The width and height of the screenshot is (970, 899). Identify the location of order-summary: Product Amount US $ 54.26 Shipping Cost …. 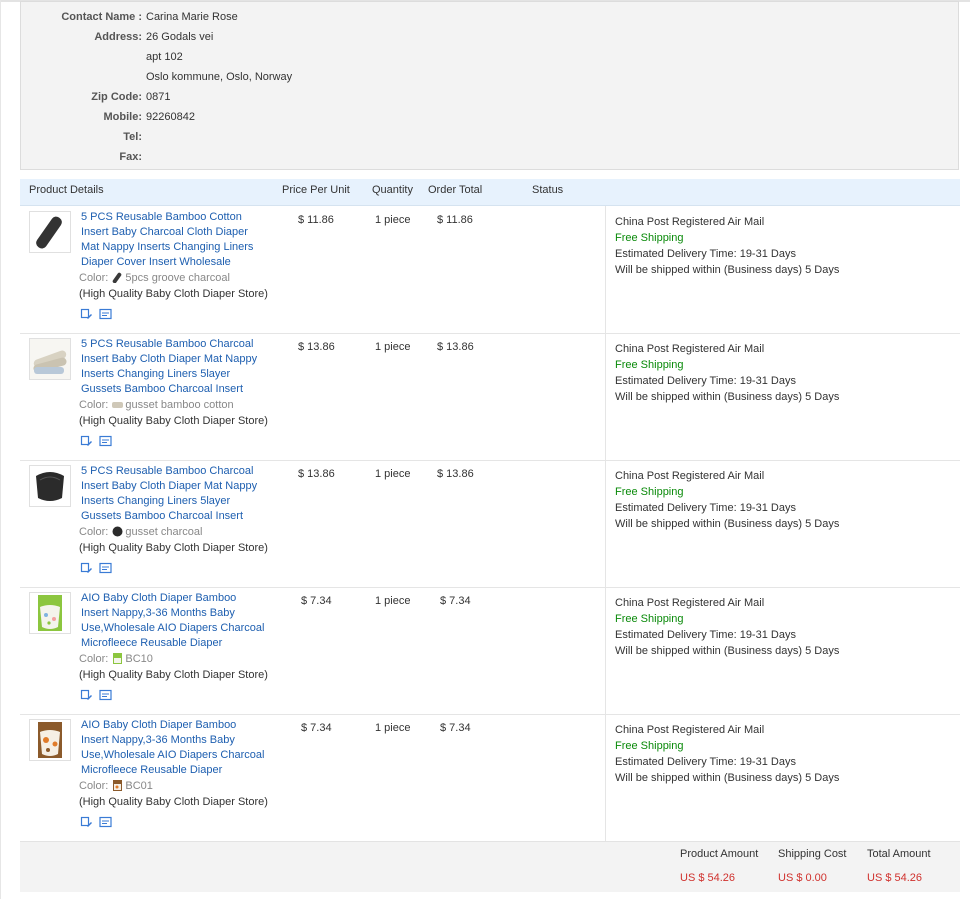
(490, 866).